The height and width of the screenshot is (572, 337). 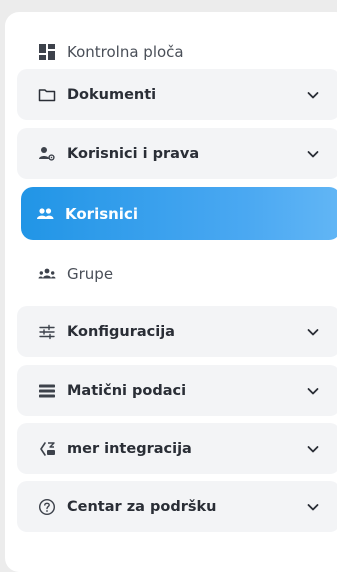 I want to click on sidebar-item-users-rights: Korisnici i prava, so click(x=177, y=153).